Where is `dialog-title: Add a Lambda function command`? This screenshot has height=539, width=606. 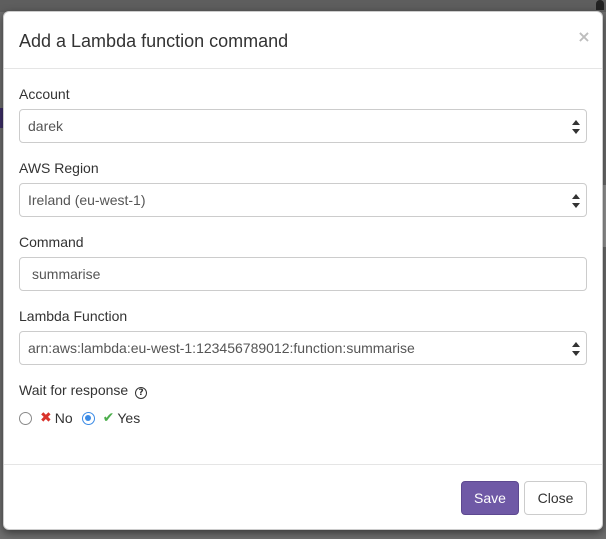
dialog-title: Add a Lambda function command is located at coordinates (154, 41).